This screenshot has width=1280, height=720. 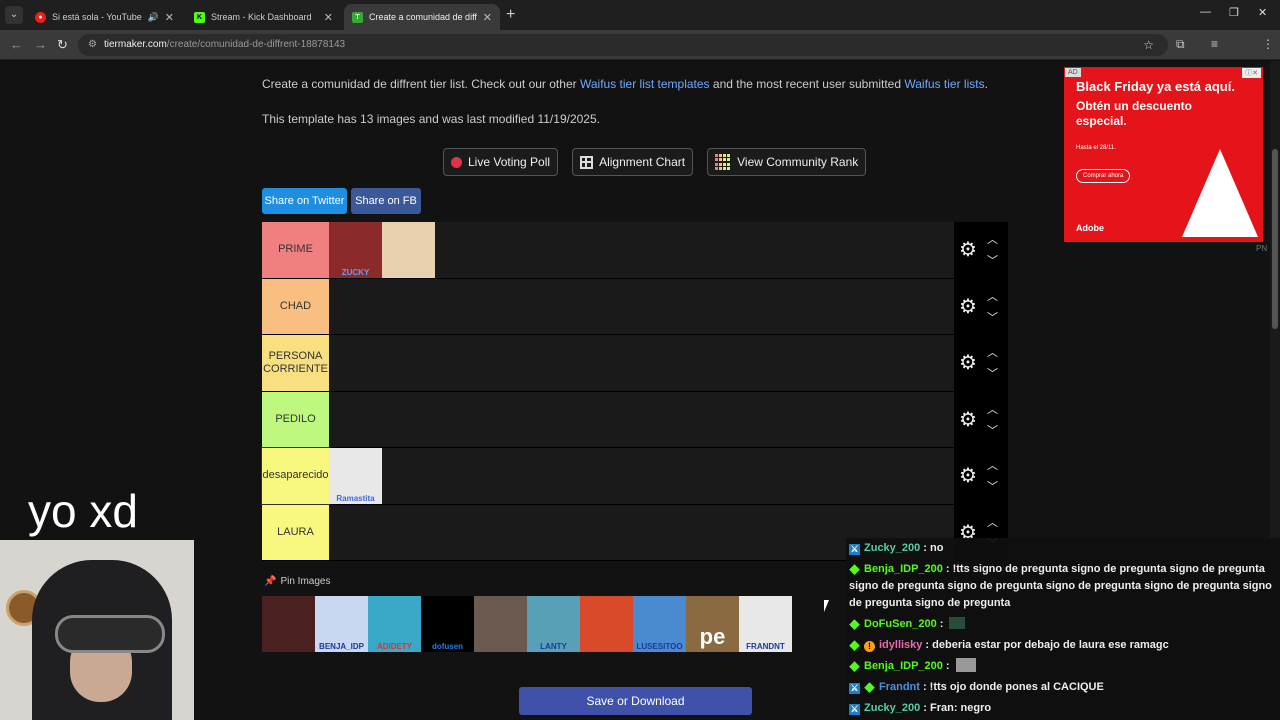 What do you see at coordinates (16, 44) in the screenshot?
I see `back-icon: ←` at bounding box center [16, 44].